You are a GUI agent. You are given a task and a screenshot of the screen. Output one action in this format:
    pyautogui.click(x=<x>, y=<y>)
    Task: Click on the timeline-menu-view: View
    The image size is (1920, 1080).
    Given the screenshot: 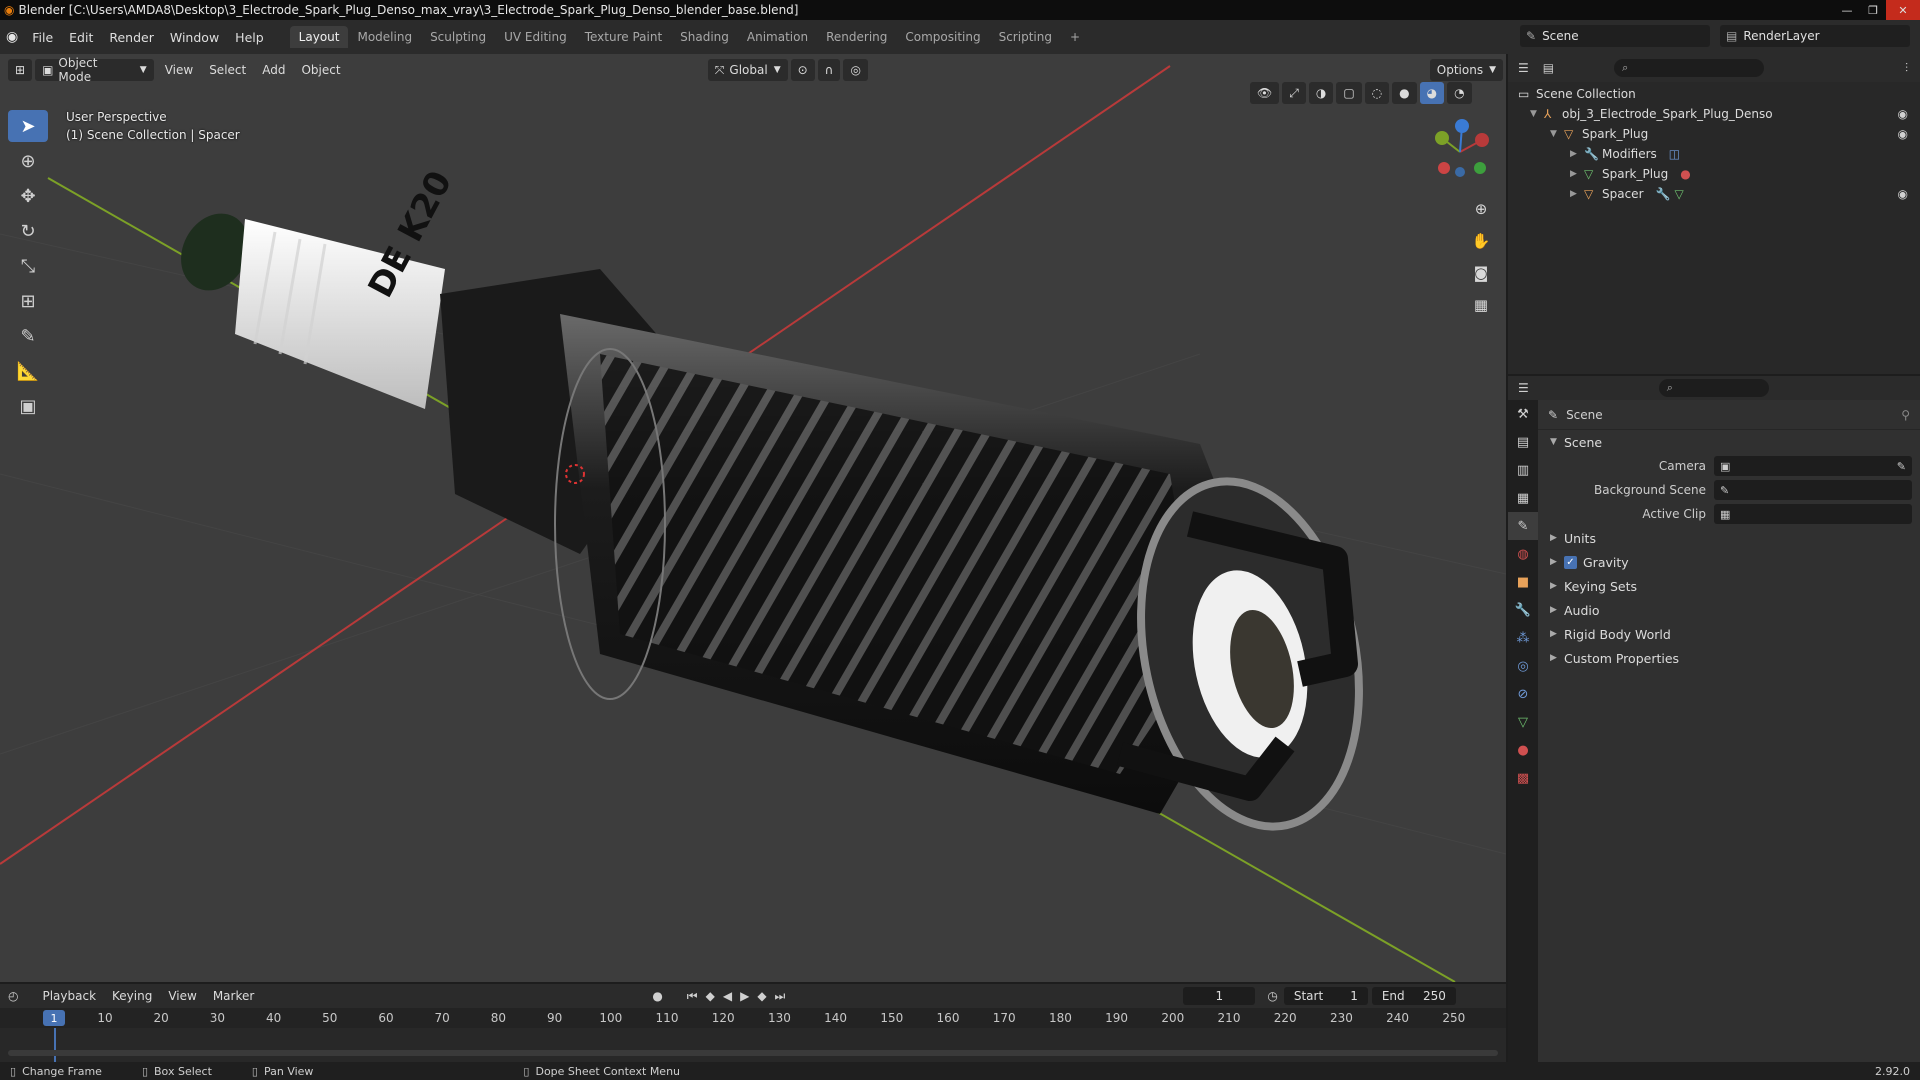 What is the action you would take?
    pyautogui.click(x=182, y=996)
    